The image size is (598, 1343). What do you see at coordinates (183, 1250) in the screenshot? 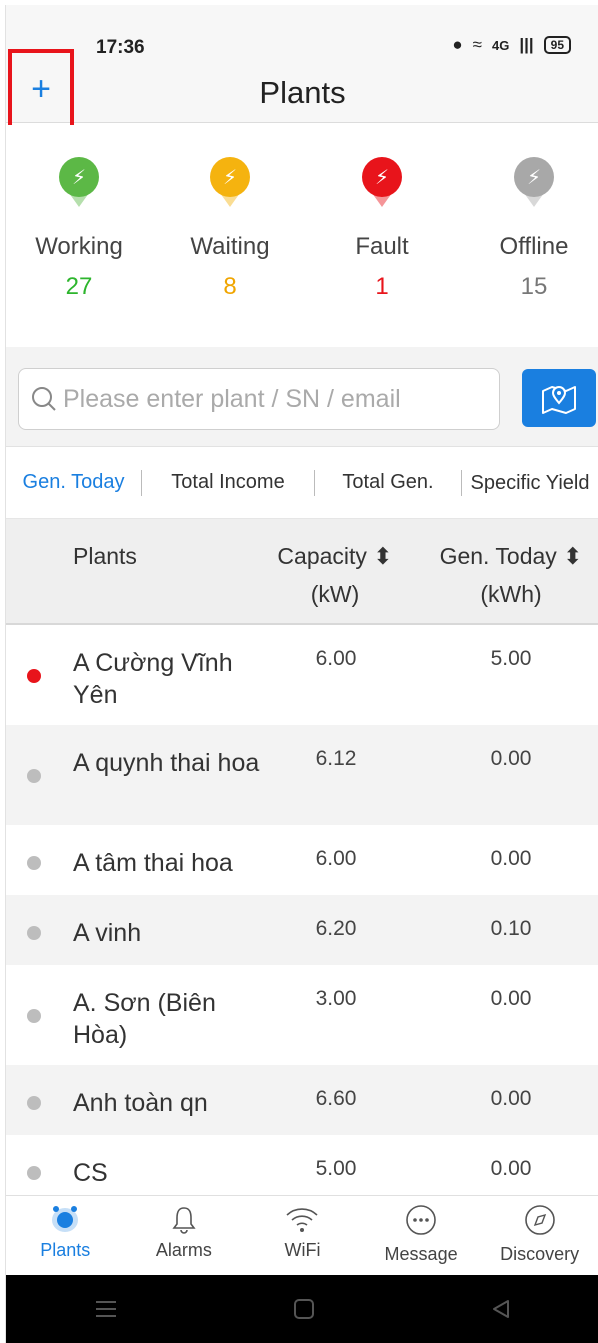
I see `nav-label: Alarms` at bounding box center [183, 1250].